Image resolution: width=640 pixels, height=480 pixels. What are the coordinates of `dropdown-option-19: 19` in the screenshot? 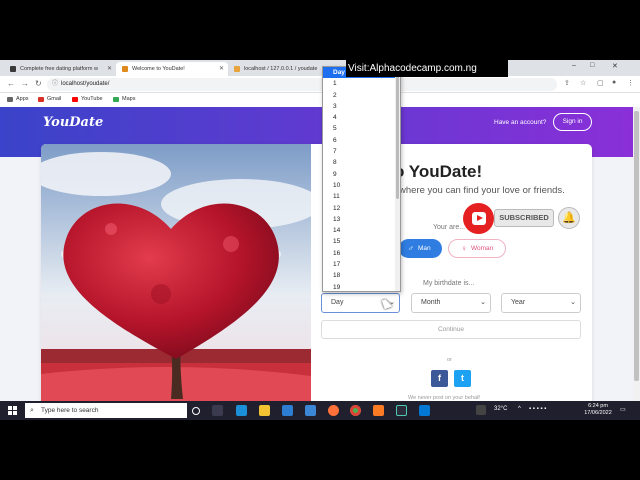 It's located at (361, 286).